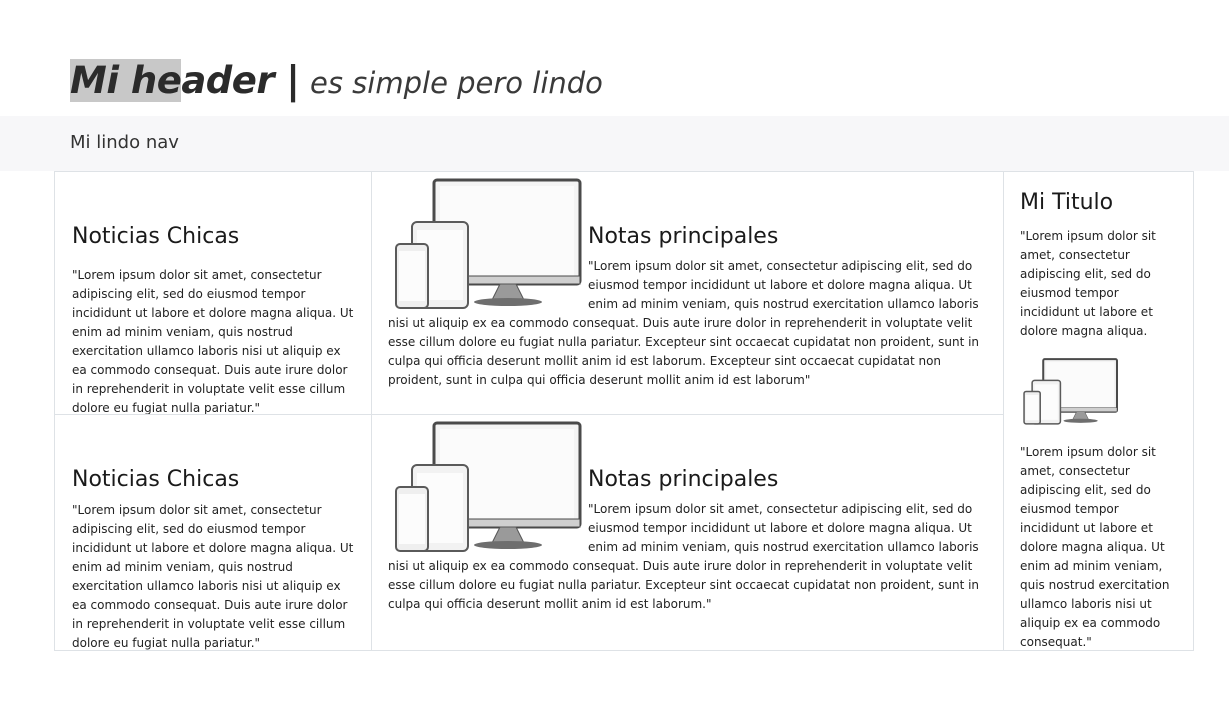 Image resolution: width=1229 pixels, height=718 pixels. What do you see at coordinates (1067, 202) in the screenshot?
I see `sidebar-title: Mi Titulo` at bounding box center [1067, 202].